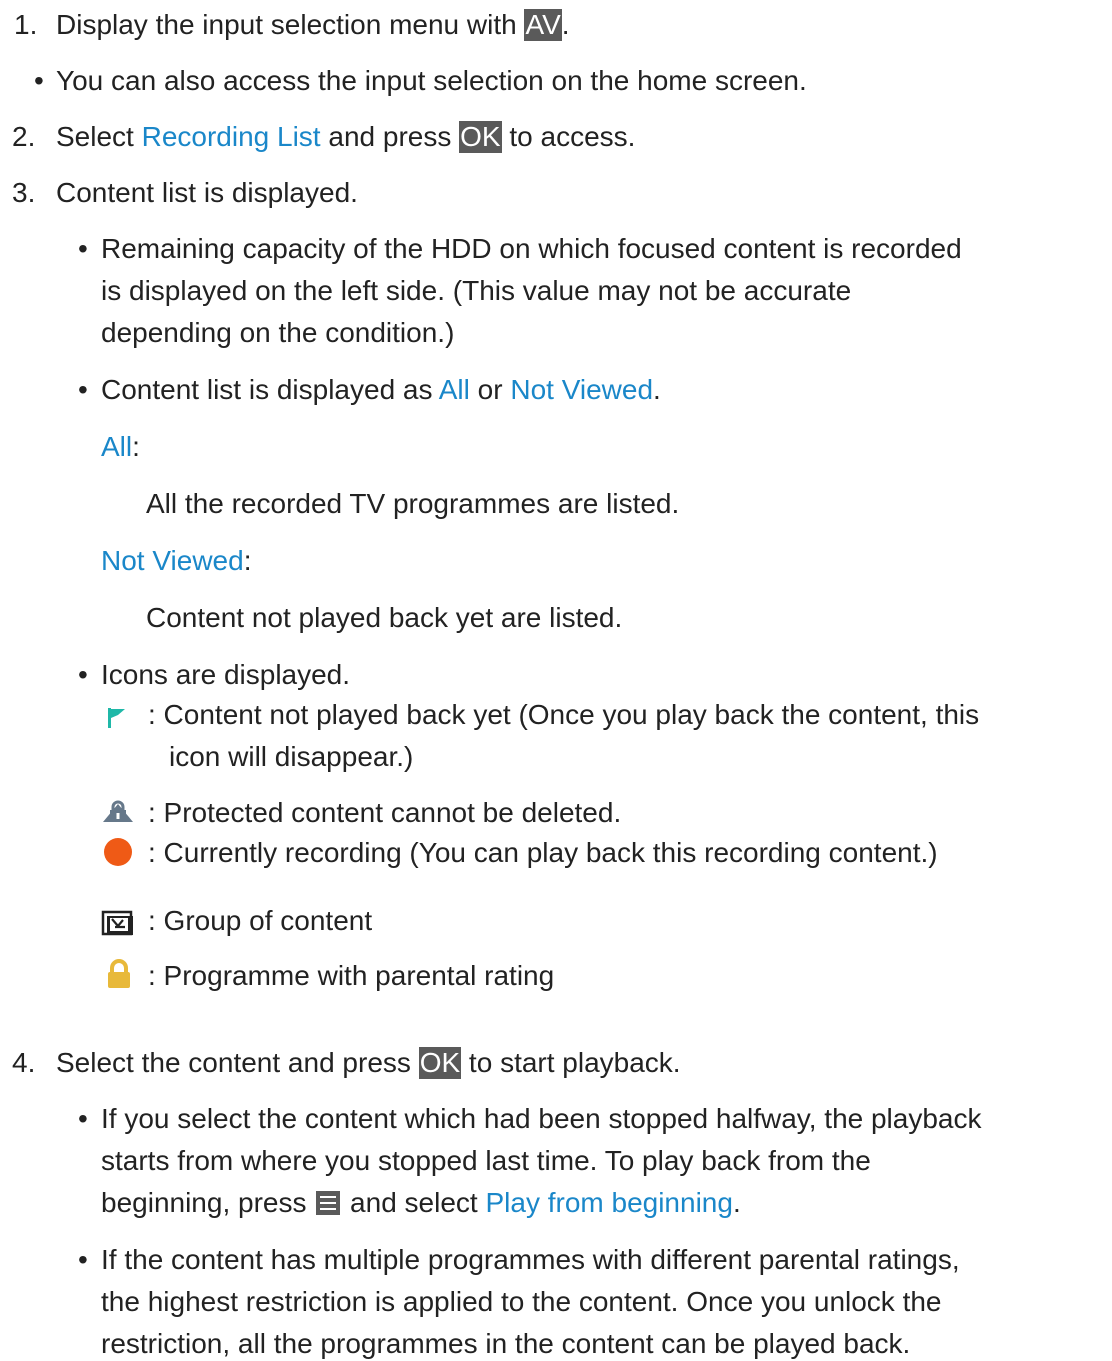 This screenshot has width=1112, height=1361. I want to click on icon-desc-1-cont: icon will disappear.), so click(291, 756).